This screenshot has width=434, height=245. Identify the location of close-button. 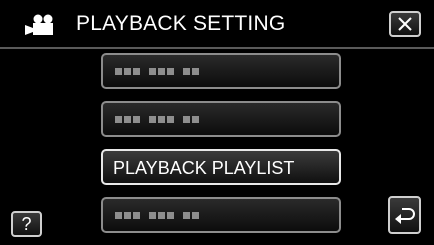
(405, 24).